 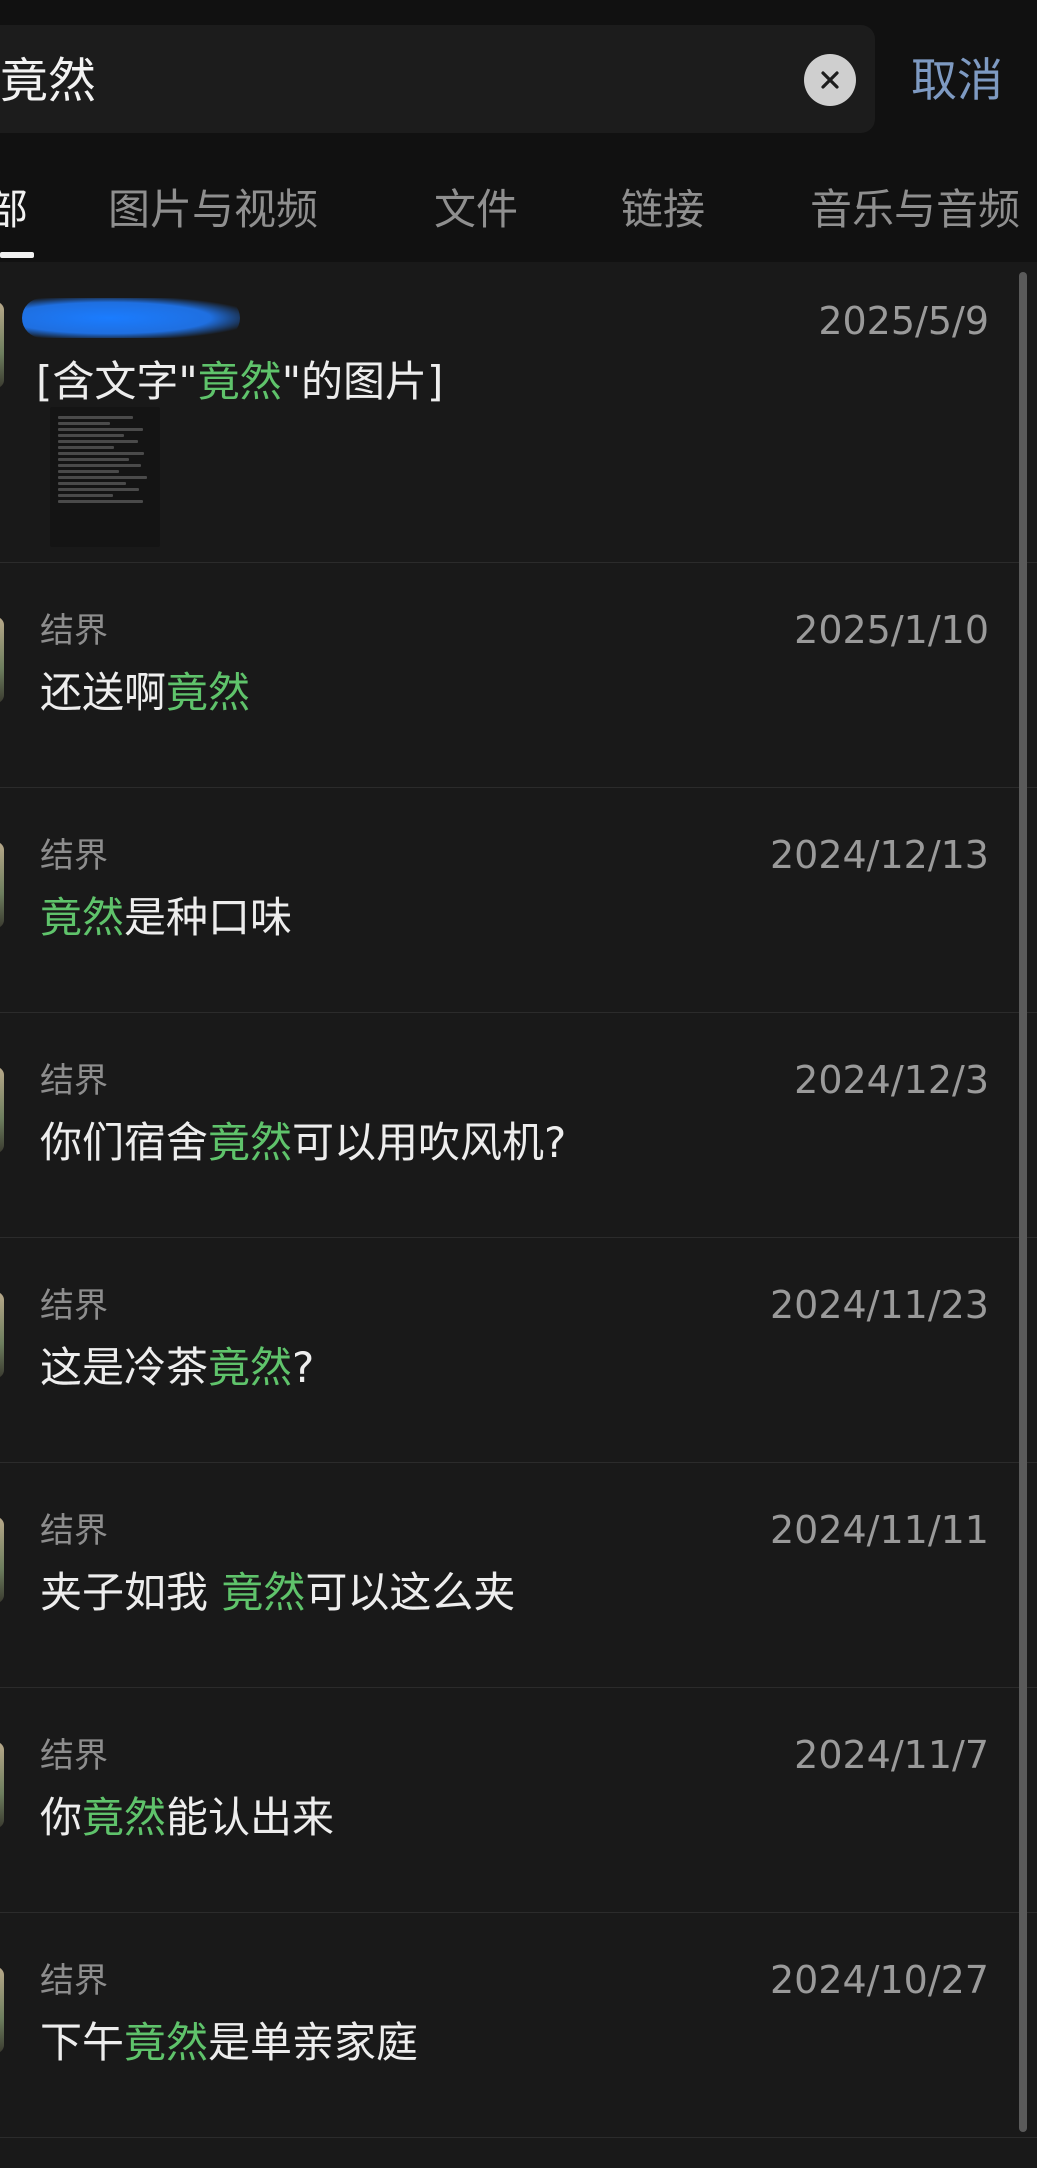 I want to click on result-date: 2024/11/23, so click(x=879, y=1305).